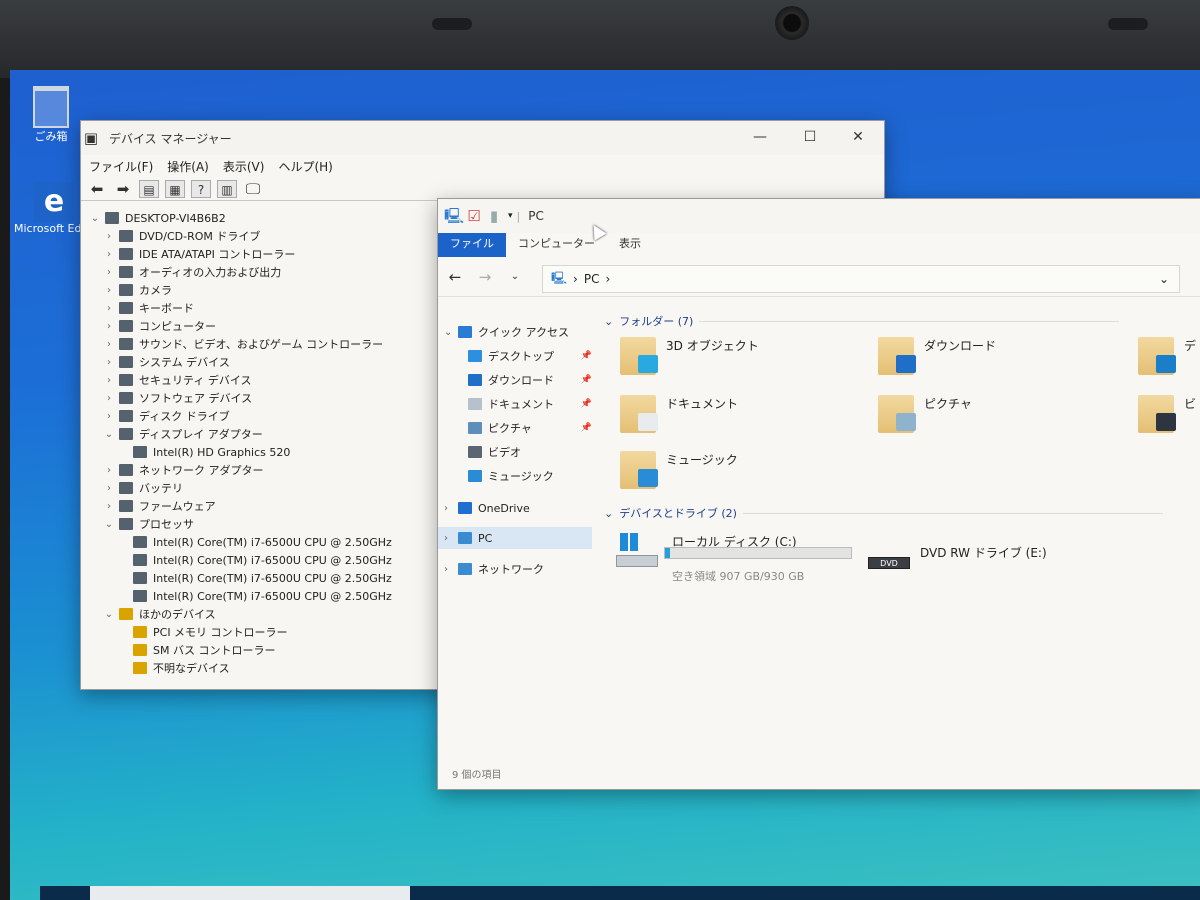  What do you see at coordinates (202, 632) in the screenshot?
I see `tree-device: PCI メモリ コントローラー` at bounding box center [202, 632].